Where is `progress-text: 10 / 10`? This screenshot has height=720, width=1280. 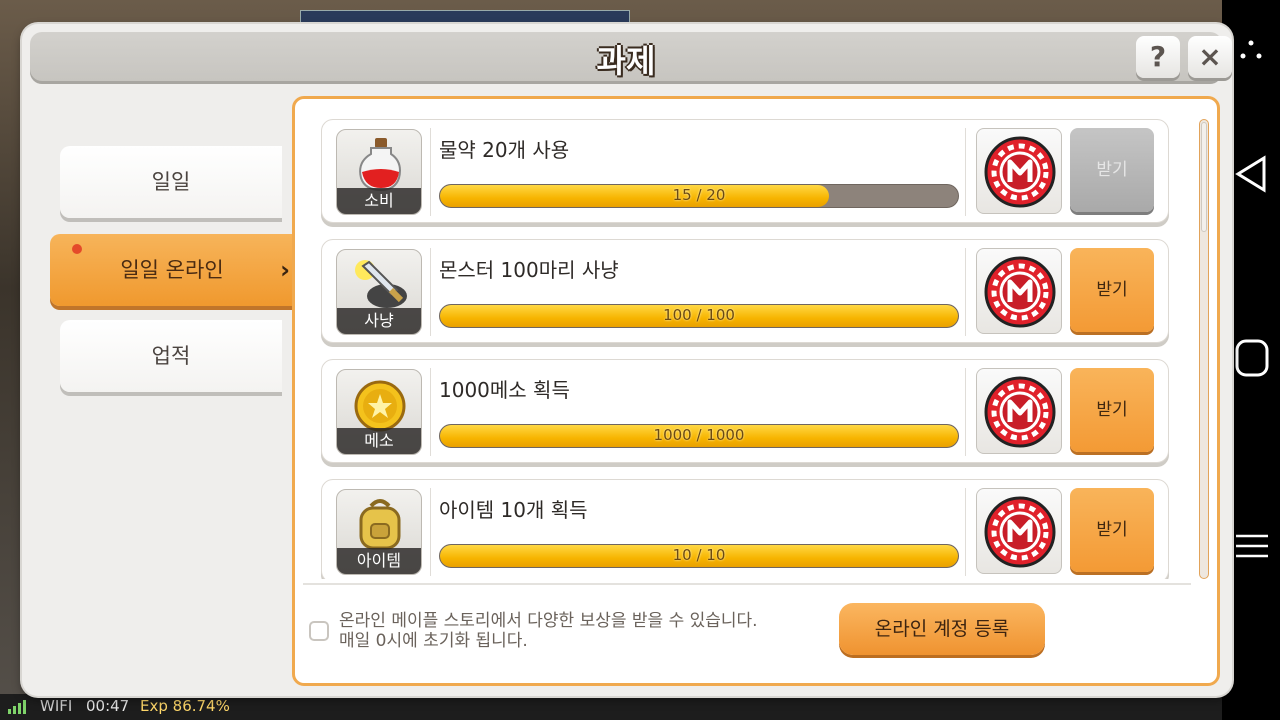
progress-text: 10 / 10 is located at coordinates (699, 555).